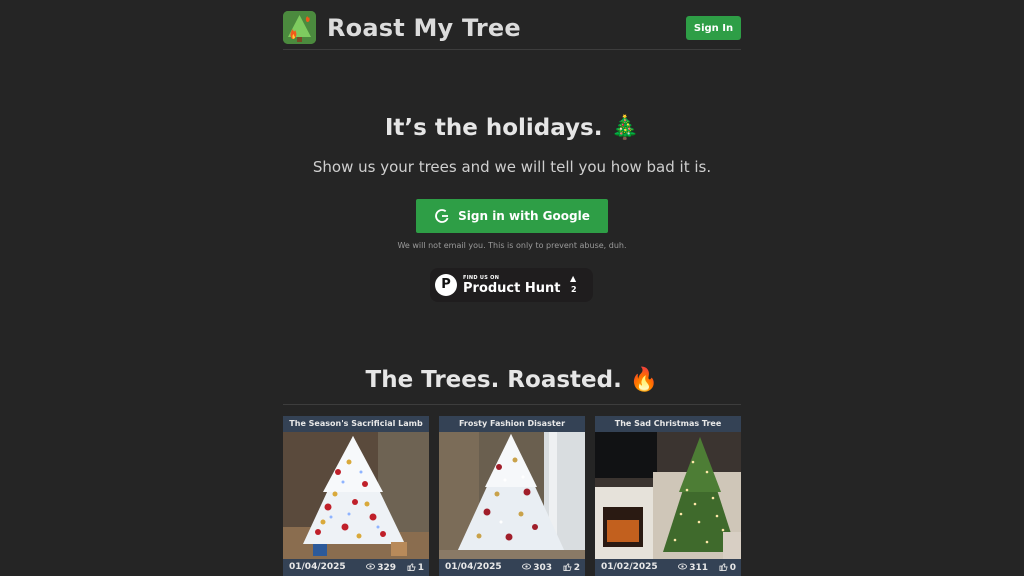 The height and width of the screenshot is (576, 1024). Describe the element at coordinates (629, 567) in the screenshot. I see `card-date: 01/02/2025` at that location.